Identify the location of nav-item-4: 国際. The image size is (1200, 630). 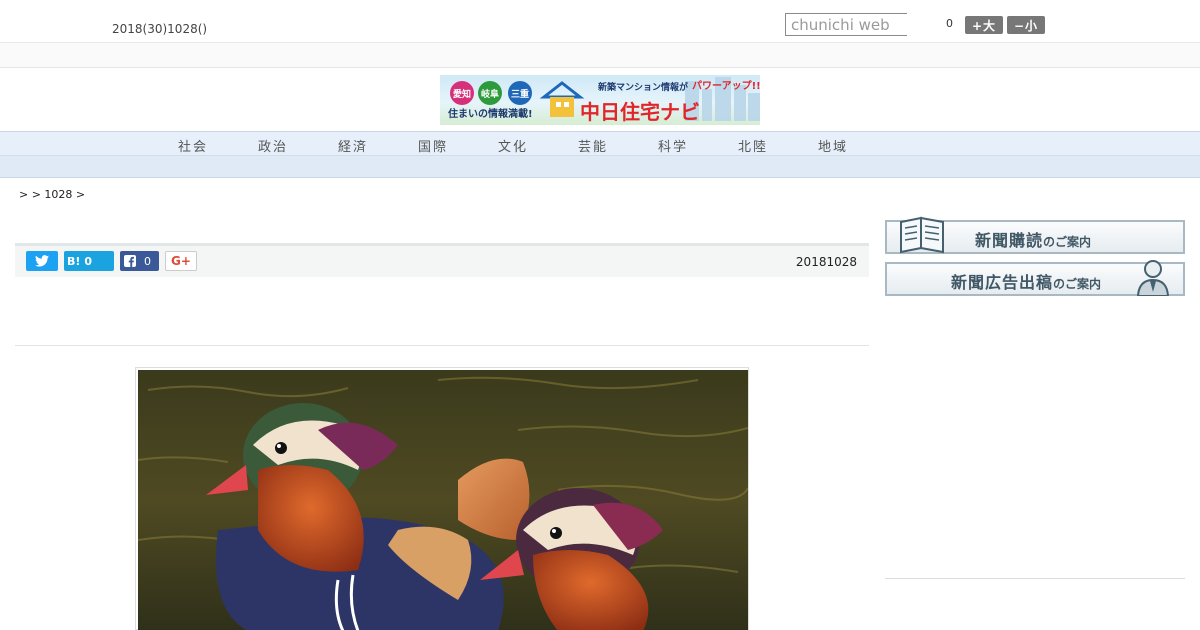
(433, 145).